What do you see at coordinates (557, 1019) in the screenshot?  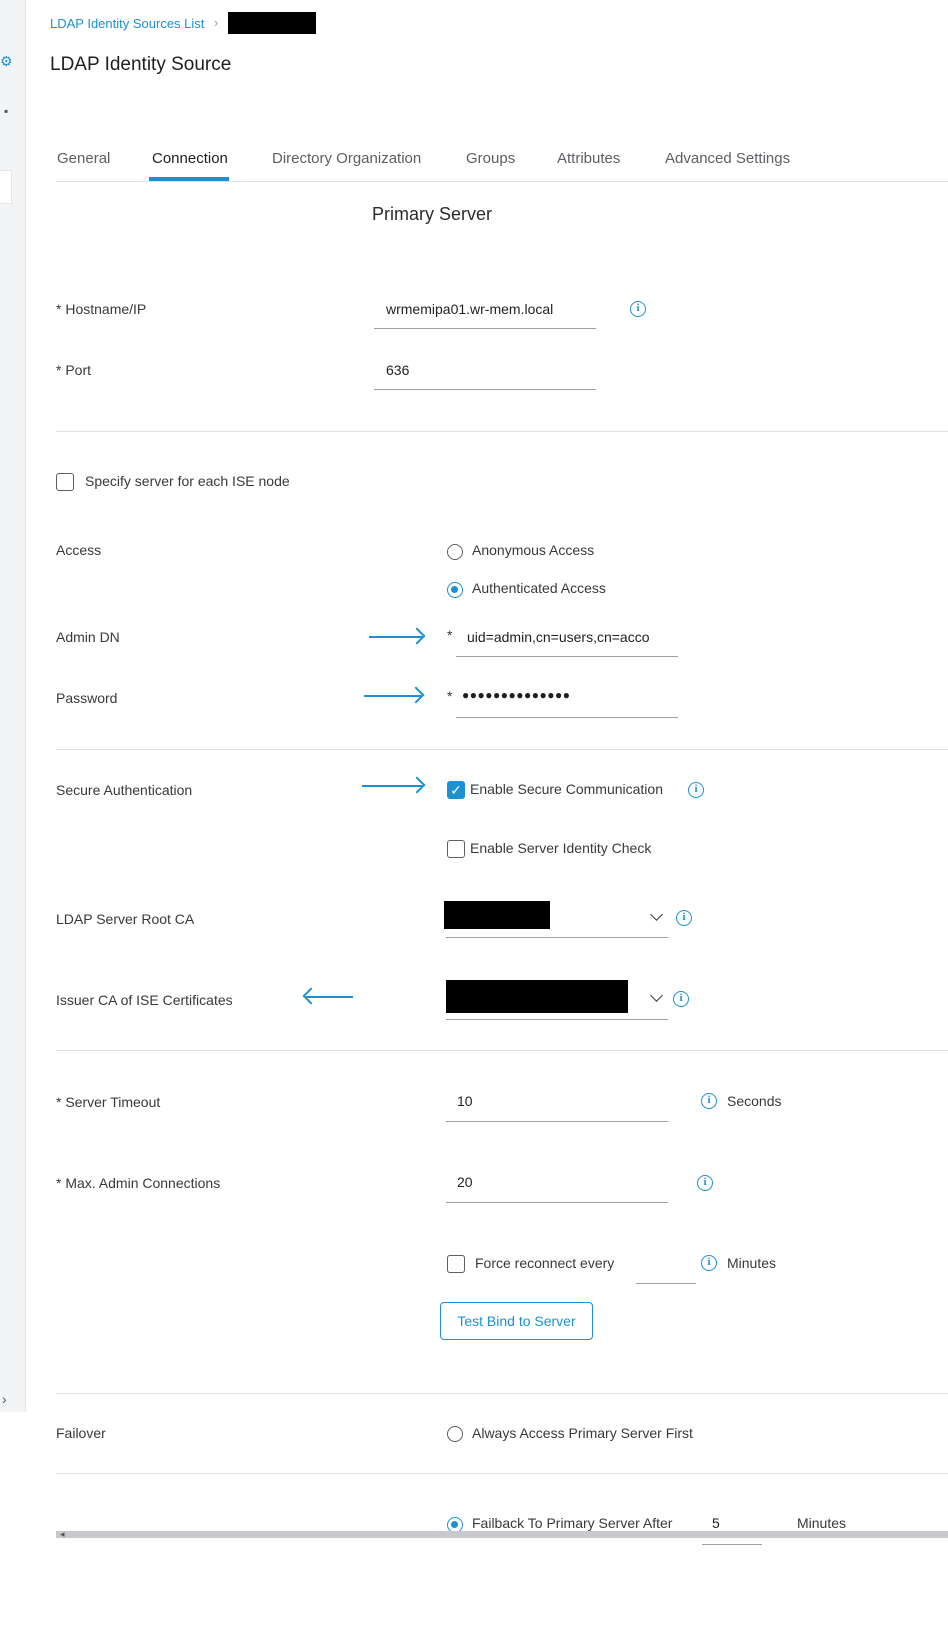 I see `issuer-ca-select-underline` at bounding box center [557, 1019].